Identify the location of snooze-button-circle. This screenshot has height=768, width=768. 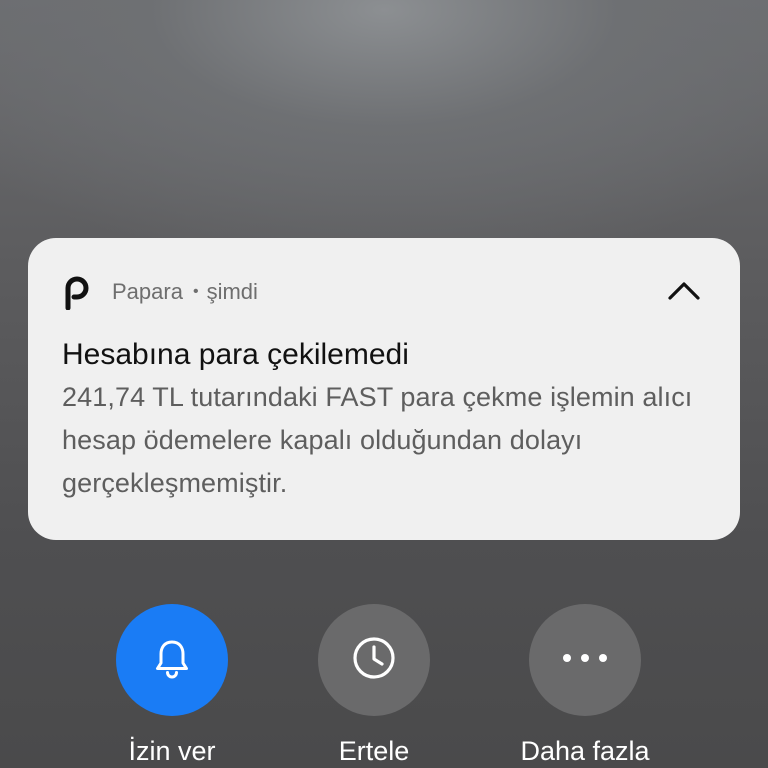
(374, 660).